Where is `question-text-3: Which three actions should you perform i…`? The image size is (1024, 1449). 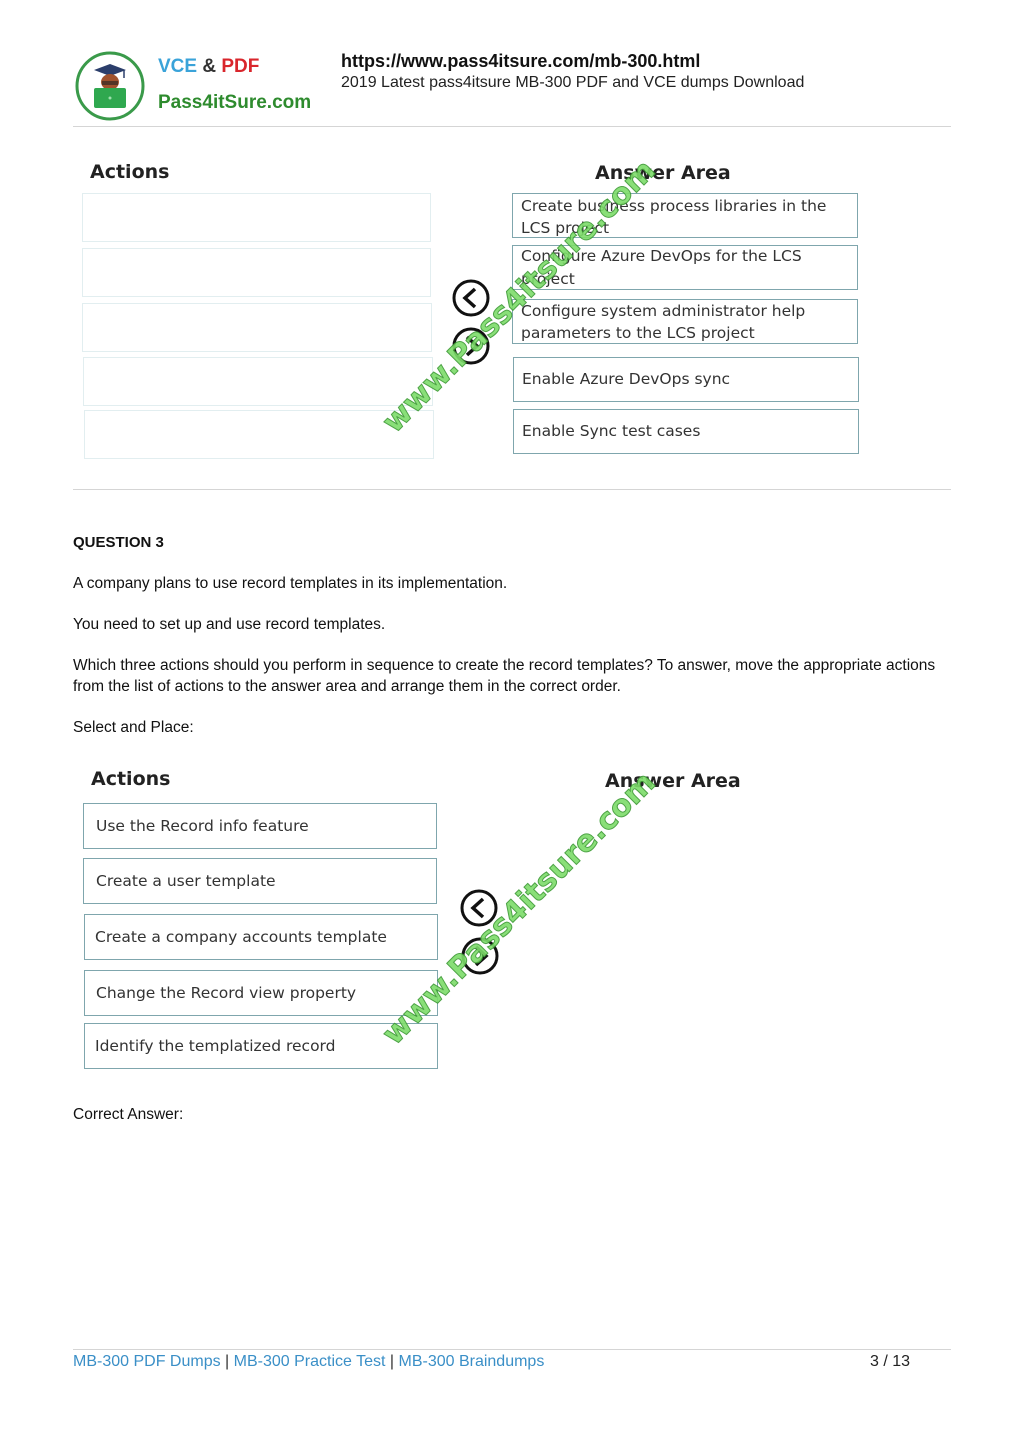
question-text-3: Which three actions should you perform i… is located at coordinates (504, 676).